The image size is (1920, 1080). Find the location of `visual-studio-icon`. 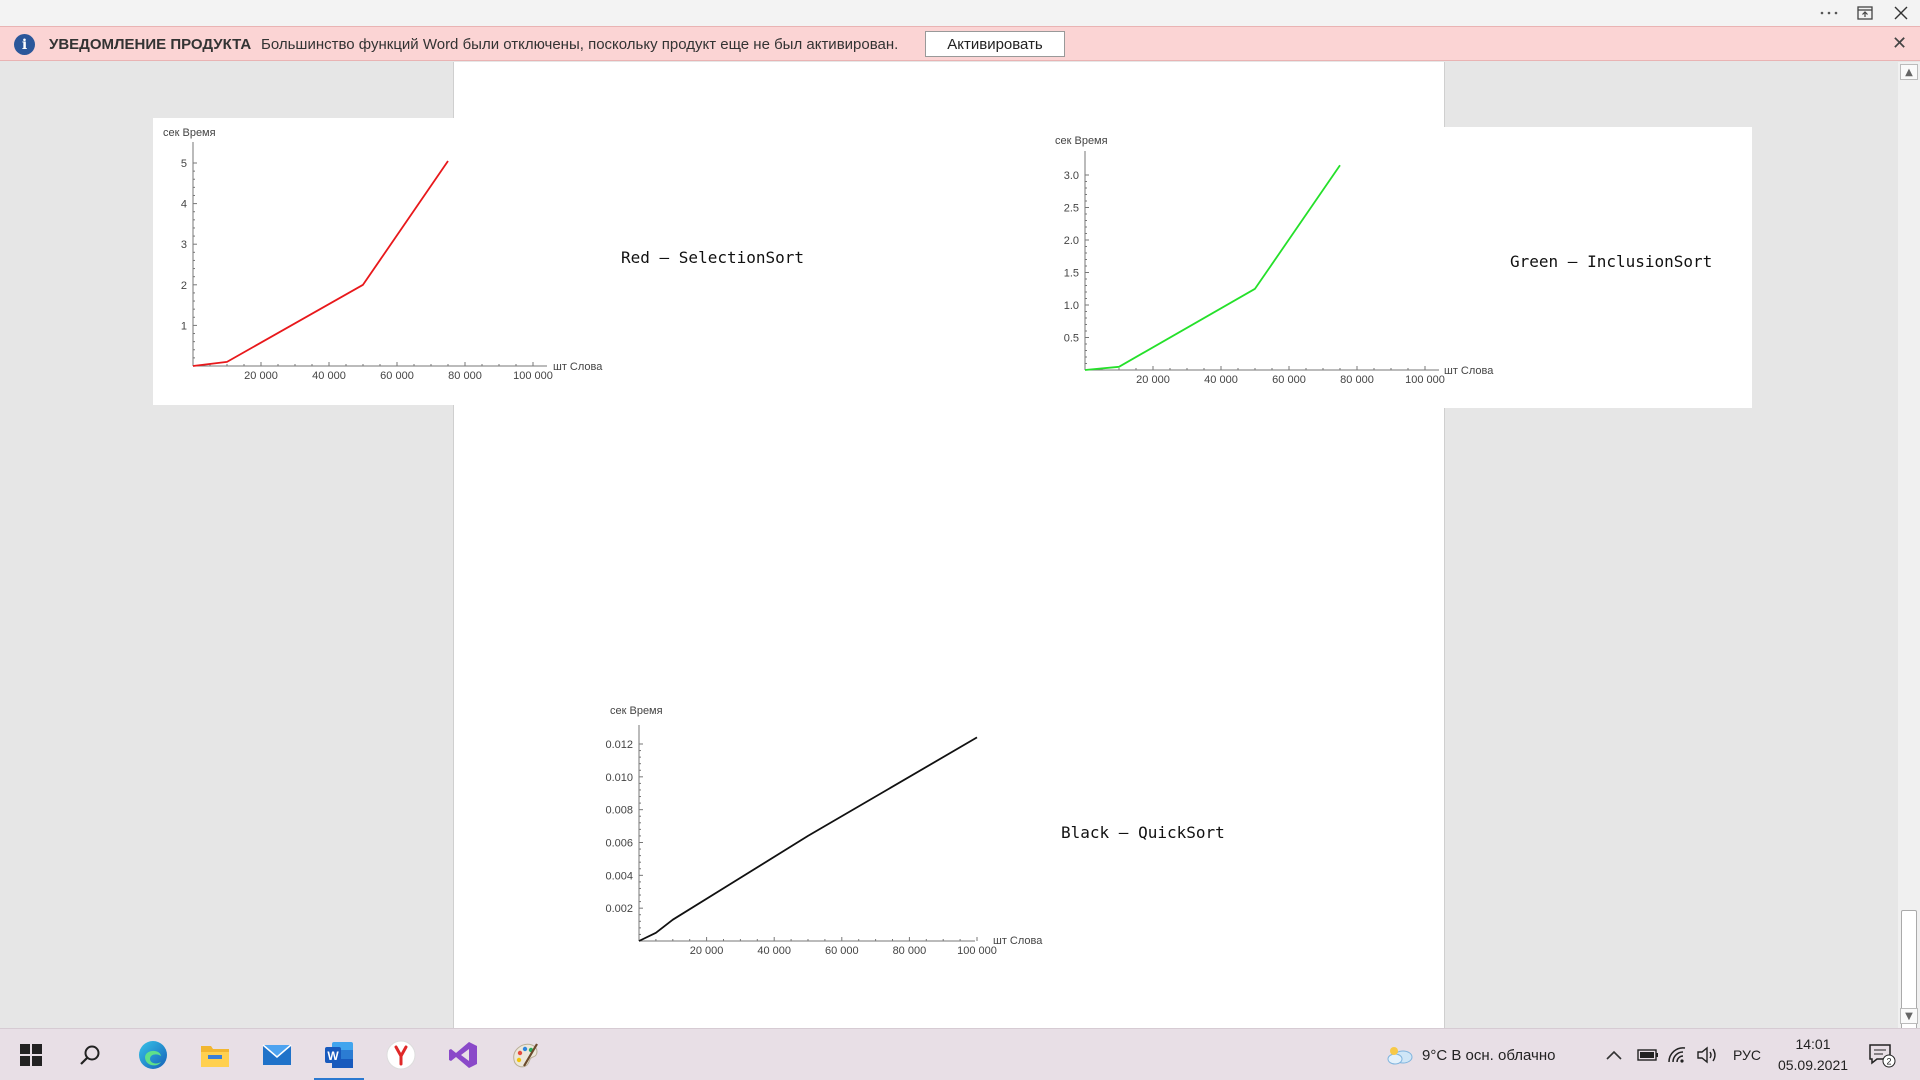

visual-studio-icon is located at coordinates (463, 1054).